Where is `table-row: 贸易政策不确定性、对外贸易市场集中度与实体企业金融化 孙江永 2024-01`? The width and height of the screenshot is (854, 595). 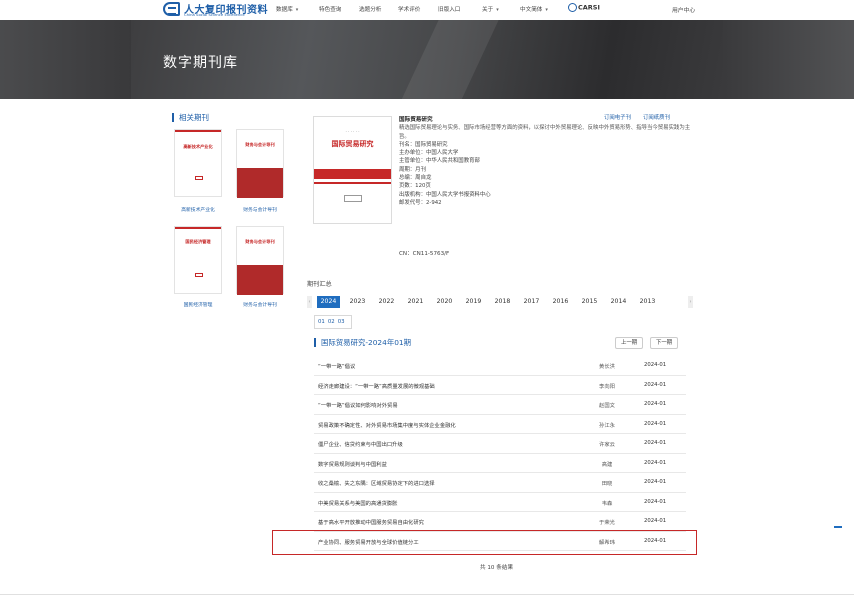 table-row: 贸易政策不确定性、对外贸易市场集中度与实体企业金融化 孙江永 2024-01 is located at coordinates (500, 424).